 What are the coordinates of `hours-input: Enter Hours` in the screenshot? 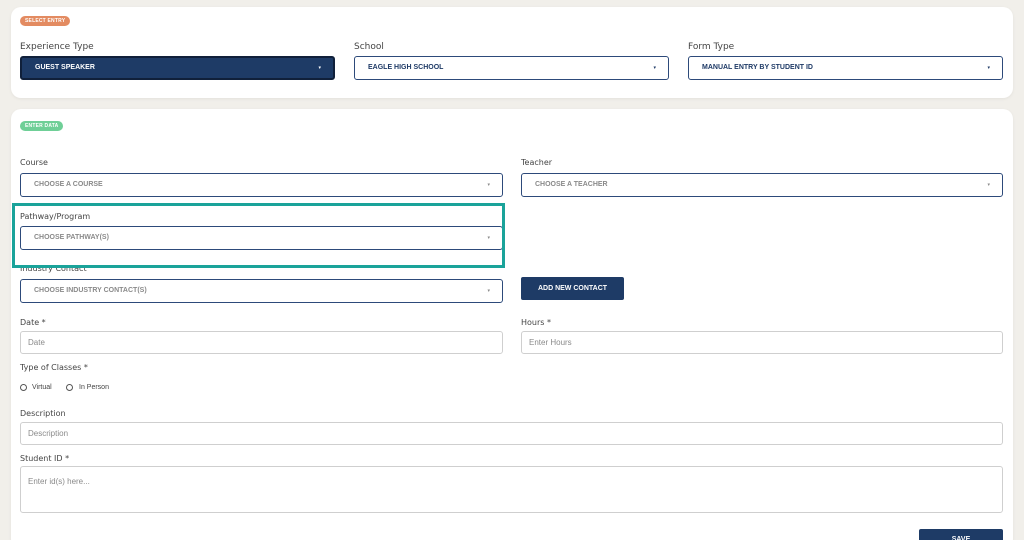 It's located at (762, 342).